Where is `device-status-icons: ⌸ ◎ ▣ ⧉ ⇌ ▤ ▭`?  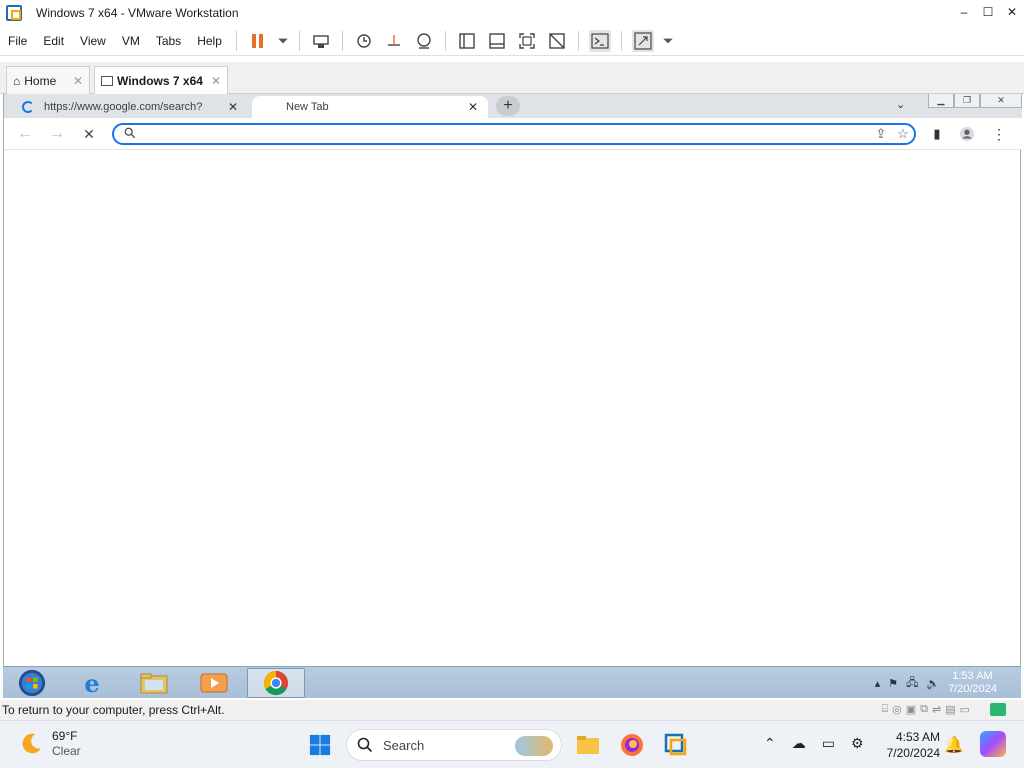
device-status-icons: ⌸ ◎ ▣ ⧉ ⇌ ▤ ▭ is located at coordinates (925, 709).